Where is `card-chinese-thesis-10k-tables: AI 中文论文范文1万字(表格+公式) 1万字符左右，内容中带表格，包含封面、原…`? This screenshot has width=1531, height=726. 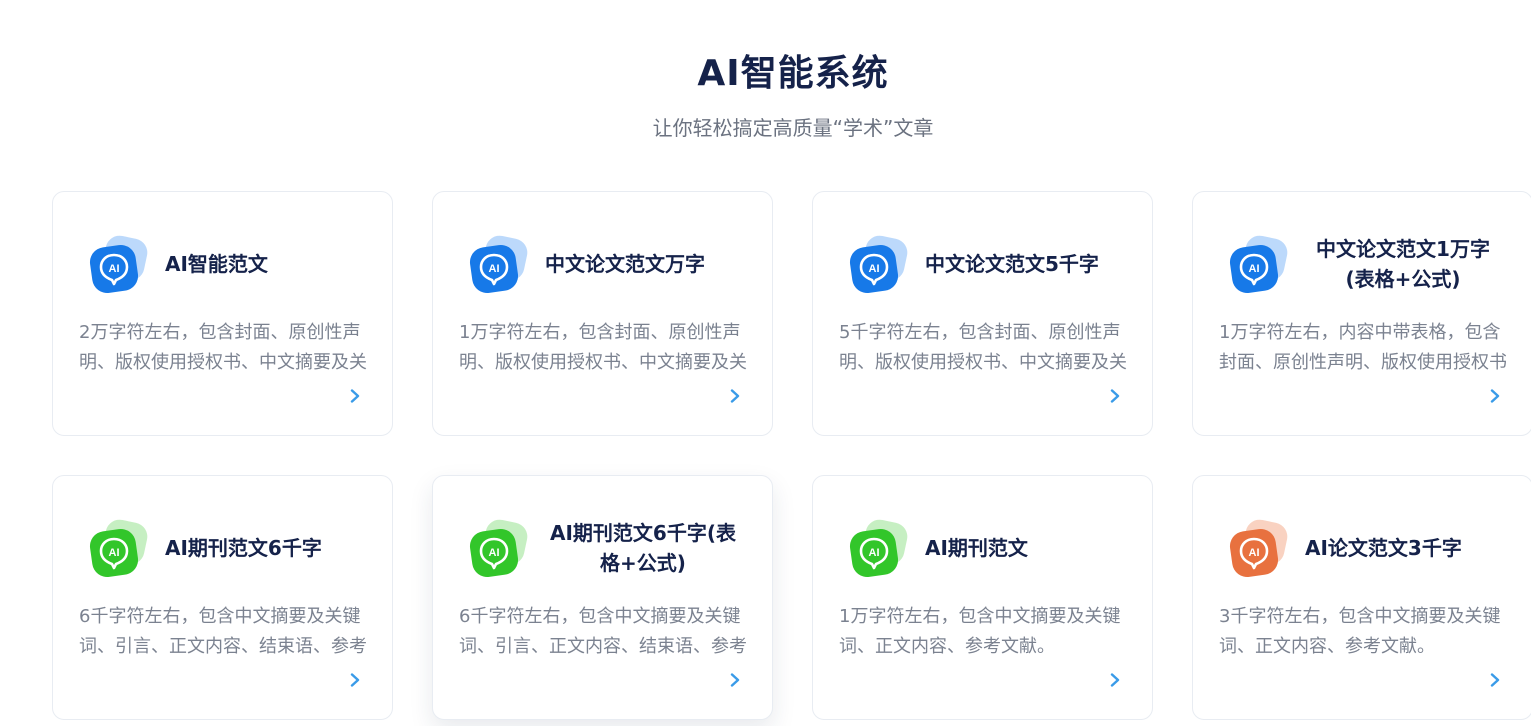
card-chinese-thesis-10k-tables: AI 中文论文范文1万字(表格+公式) 1万字符左右，内容中带表格，包含封面、原… is located at coordinates (1361, 313).